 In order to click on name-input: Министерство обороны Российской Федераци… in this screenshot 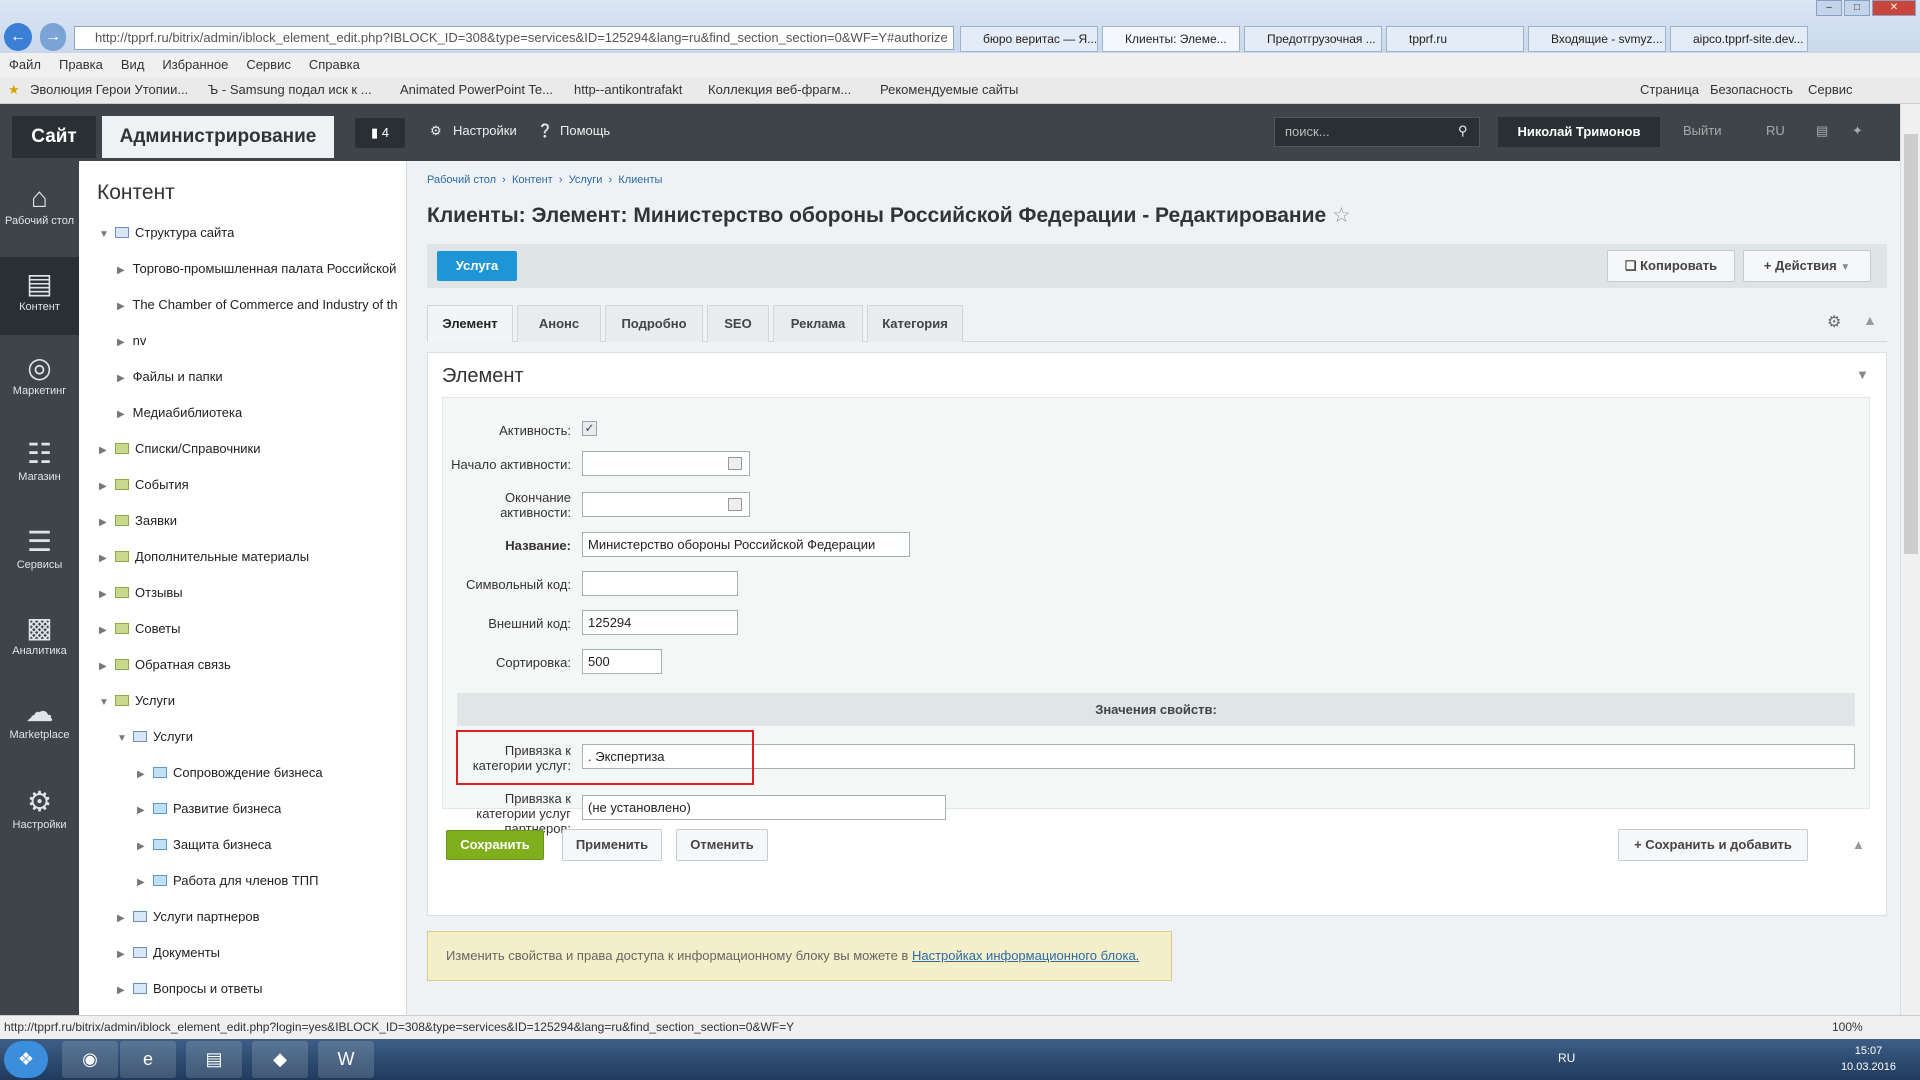, I will do `click(746, 544)`.